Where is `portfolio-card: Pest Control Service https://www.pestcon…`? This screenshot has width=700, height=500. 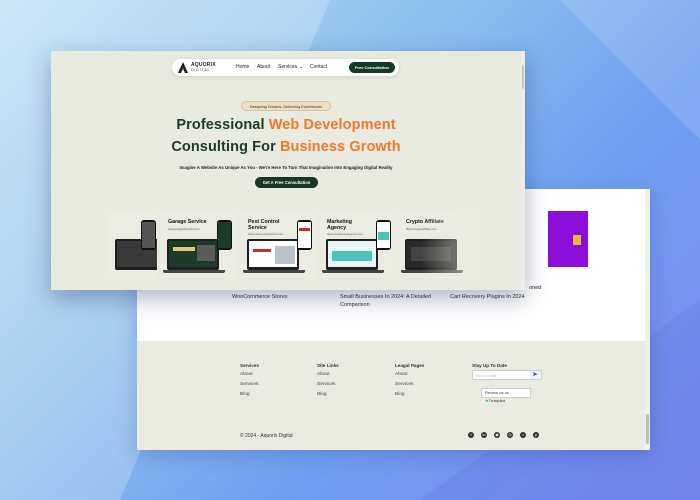
portfolio-card: Pest Control Service https://www.pestcon… is located at coordinates (279, 245).